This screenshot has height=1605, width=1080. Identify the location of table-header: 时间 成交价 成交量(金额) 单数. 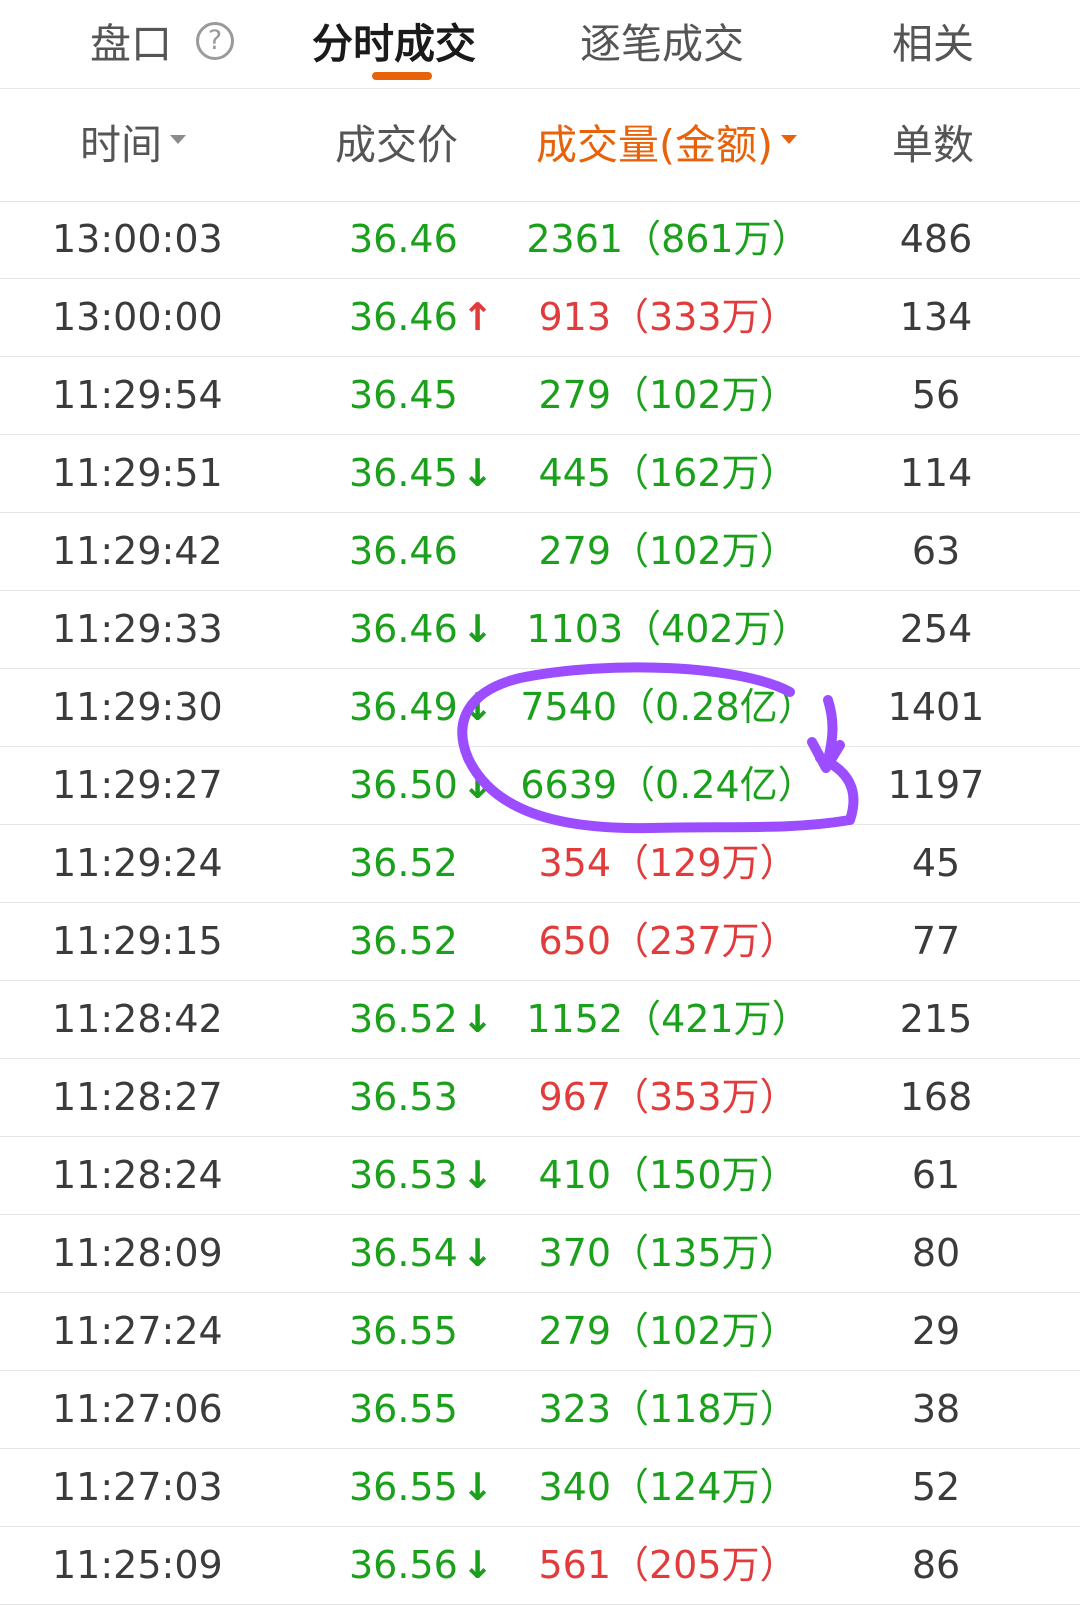
(540, 145).